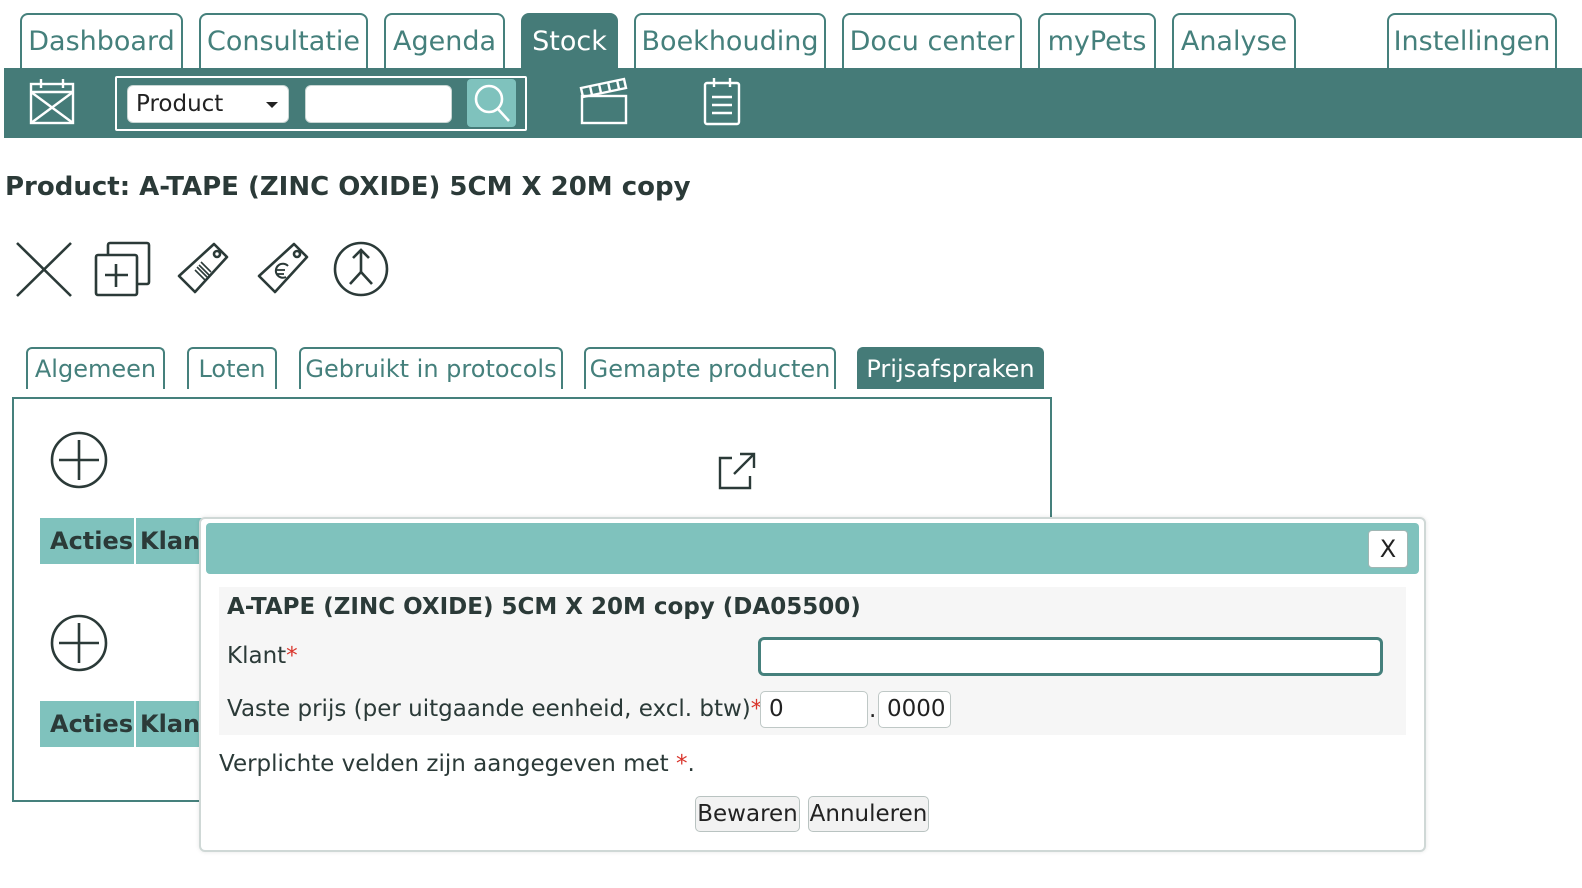  I want to click on euro-tag-icon, so click(283, 269).